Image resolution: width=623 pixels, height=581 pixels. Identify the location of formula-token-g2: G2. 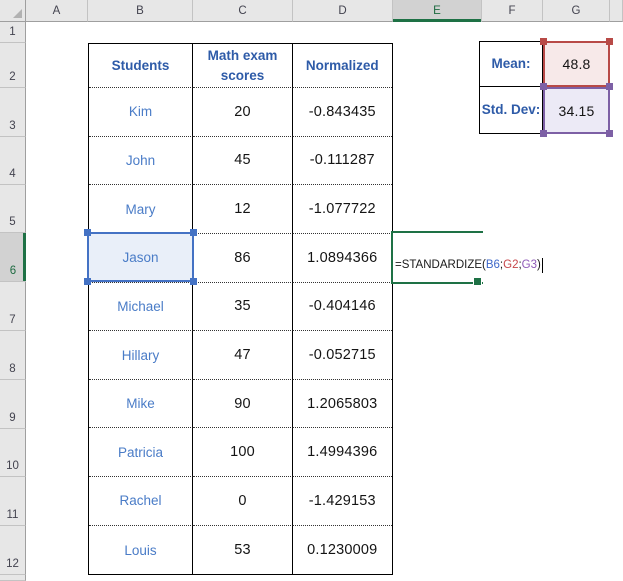
(511, 265).